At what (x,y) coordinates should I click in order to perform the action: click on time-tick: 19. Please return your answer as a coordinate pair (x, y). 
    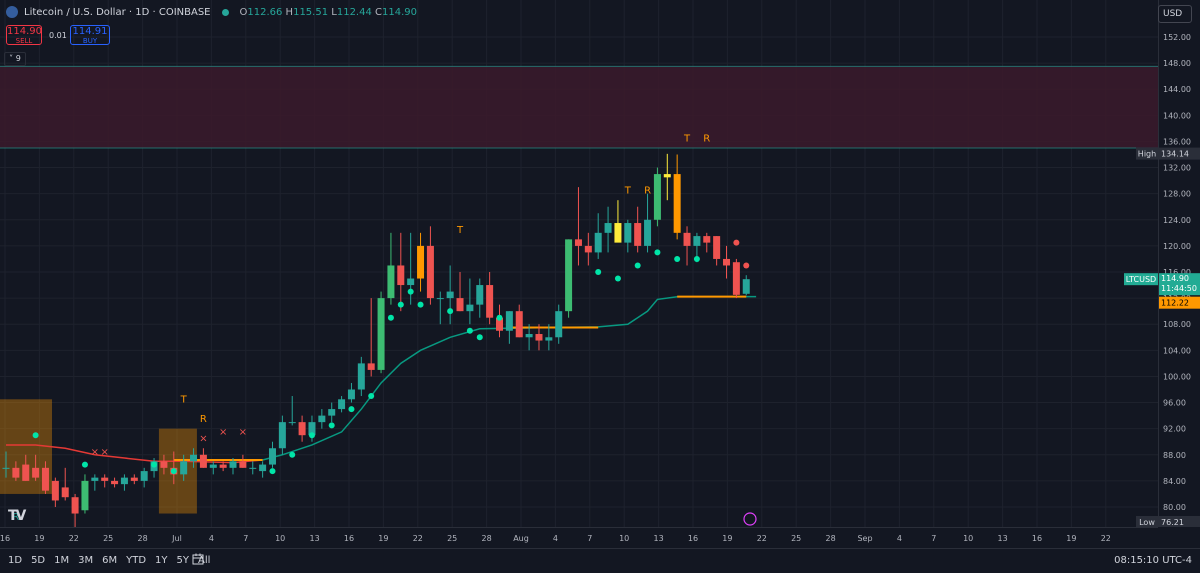
    Looking at the image, I should click on (383, 538).